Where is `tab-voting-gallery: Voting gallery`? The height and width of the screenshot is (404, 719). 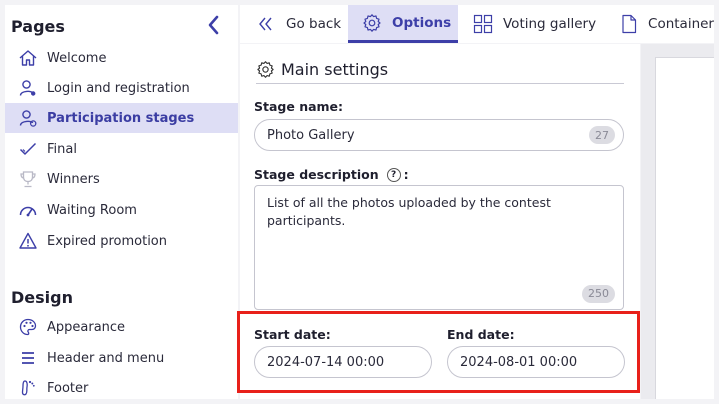
tab-voting-gallery: Voting gallery is located at coordinates (532, 24).